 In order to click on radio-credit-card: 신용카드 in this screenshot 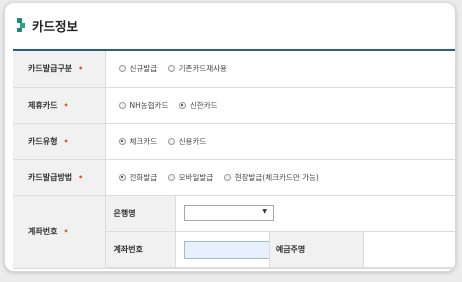, I will do `click(186, 141)`.